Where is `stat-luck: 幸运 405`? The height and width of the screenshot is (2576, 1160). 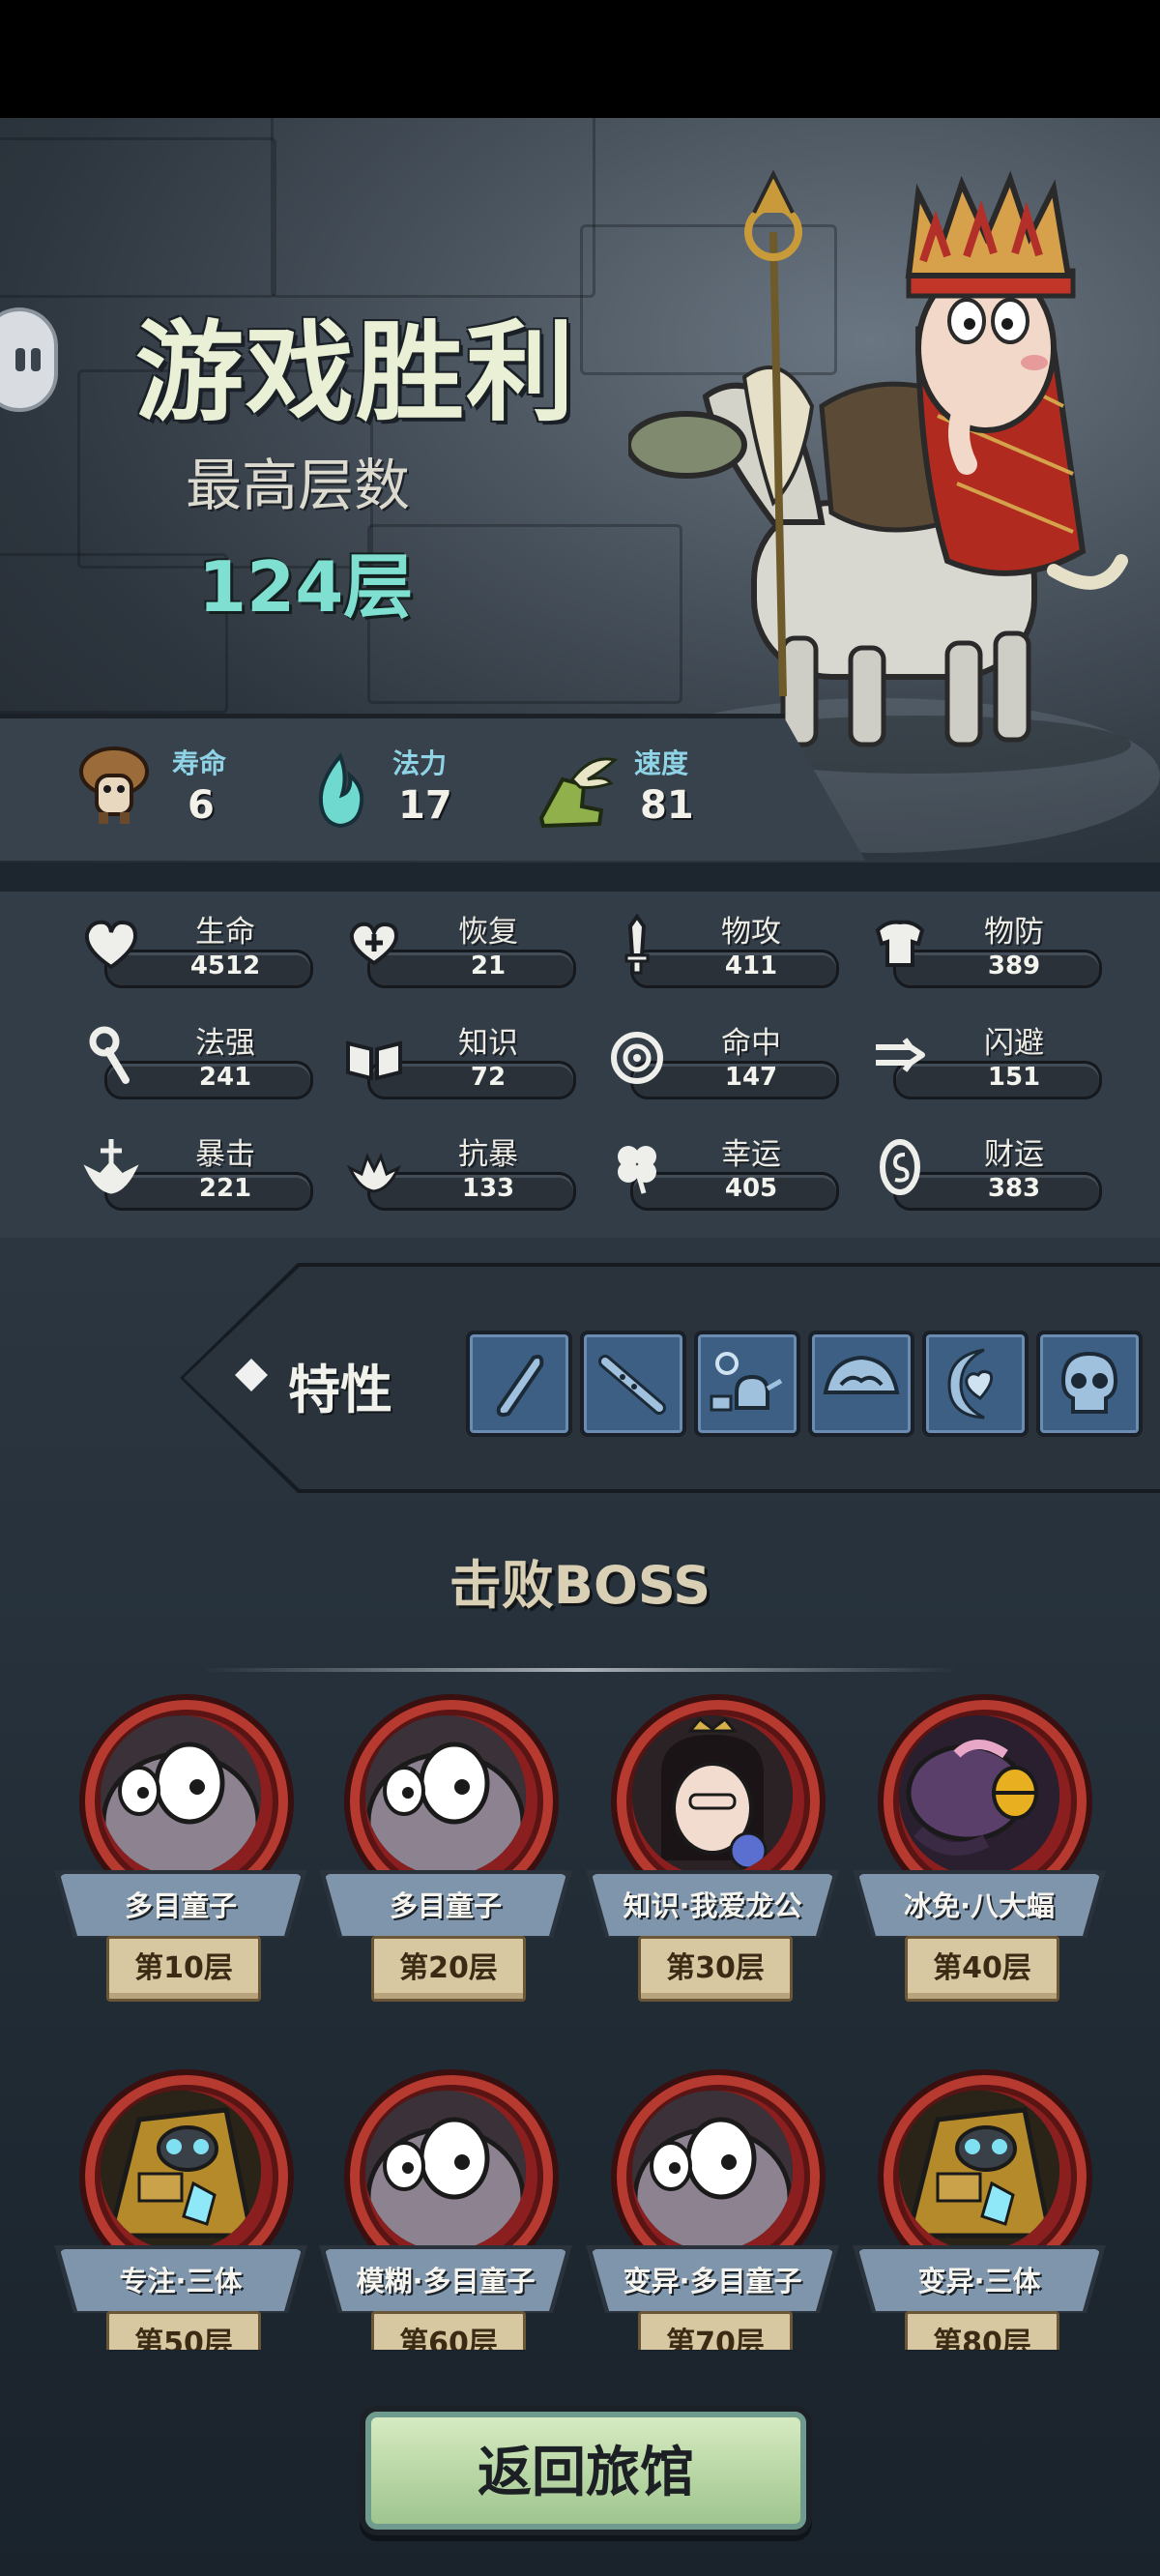
stat-luck: 幸运 405 is located at coordinates (722, 1170).